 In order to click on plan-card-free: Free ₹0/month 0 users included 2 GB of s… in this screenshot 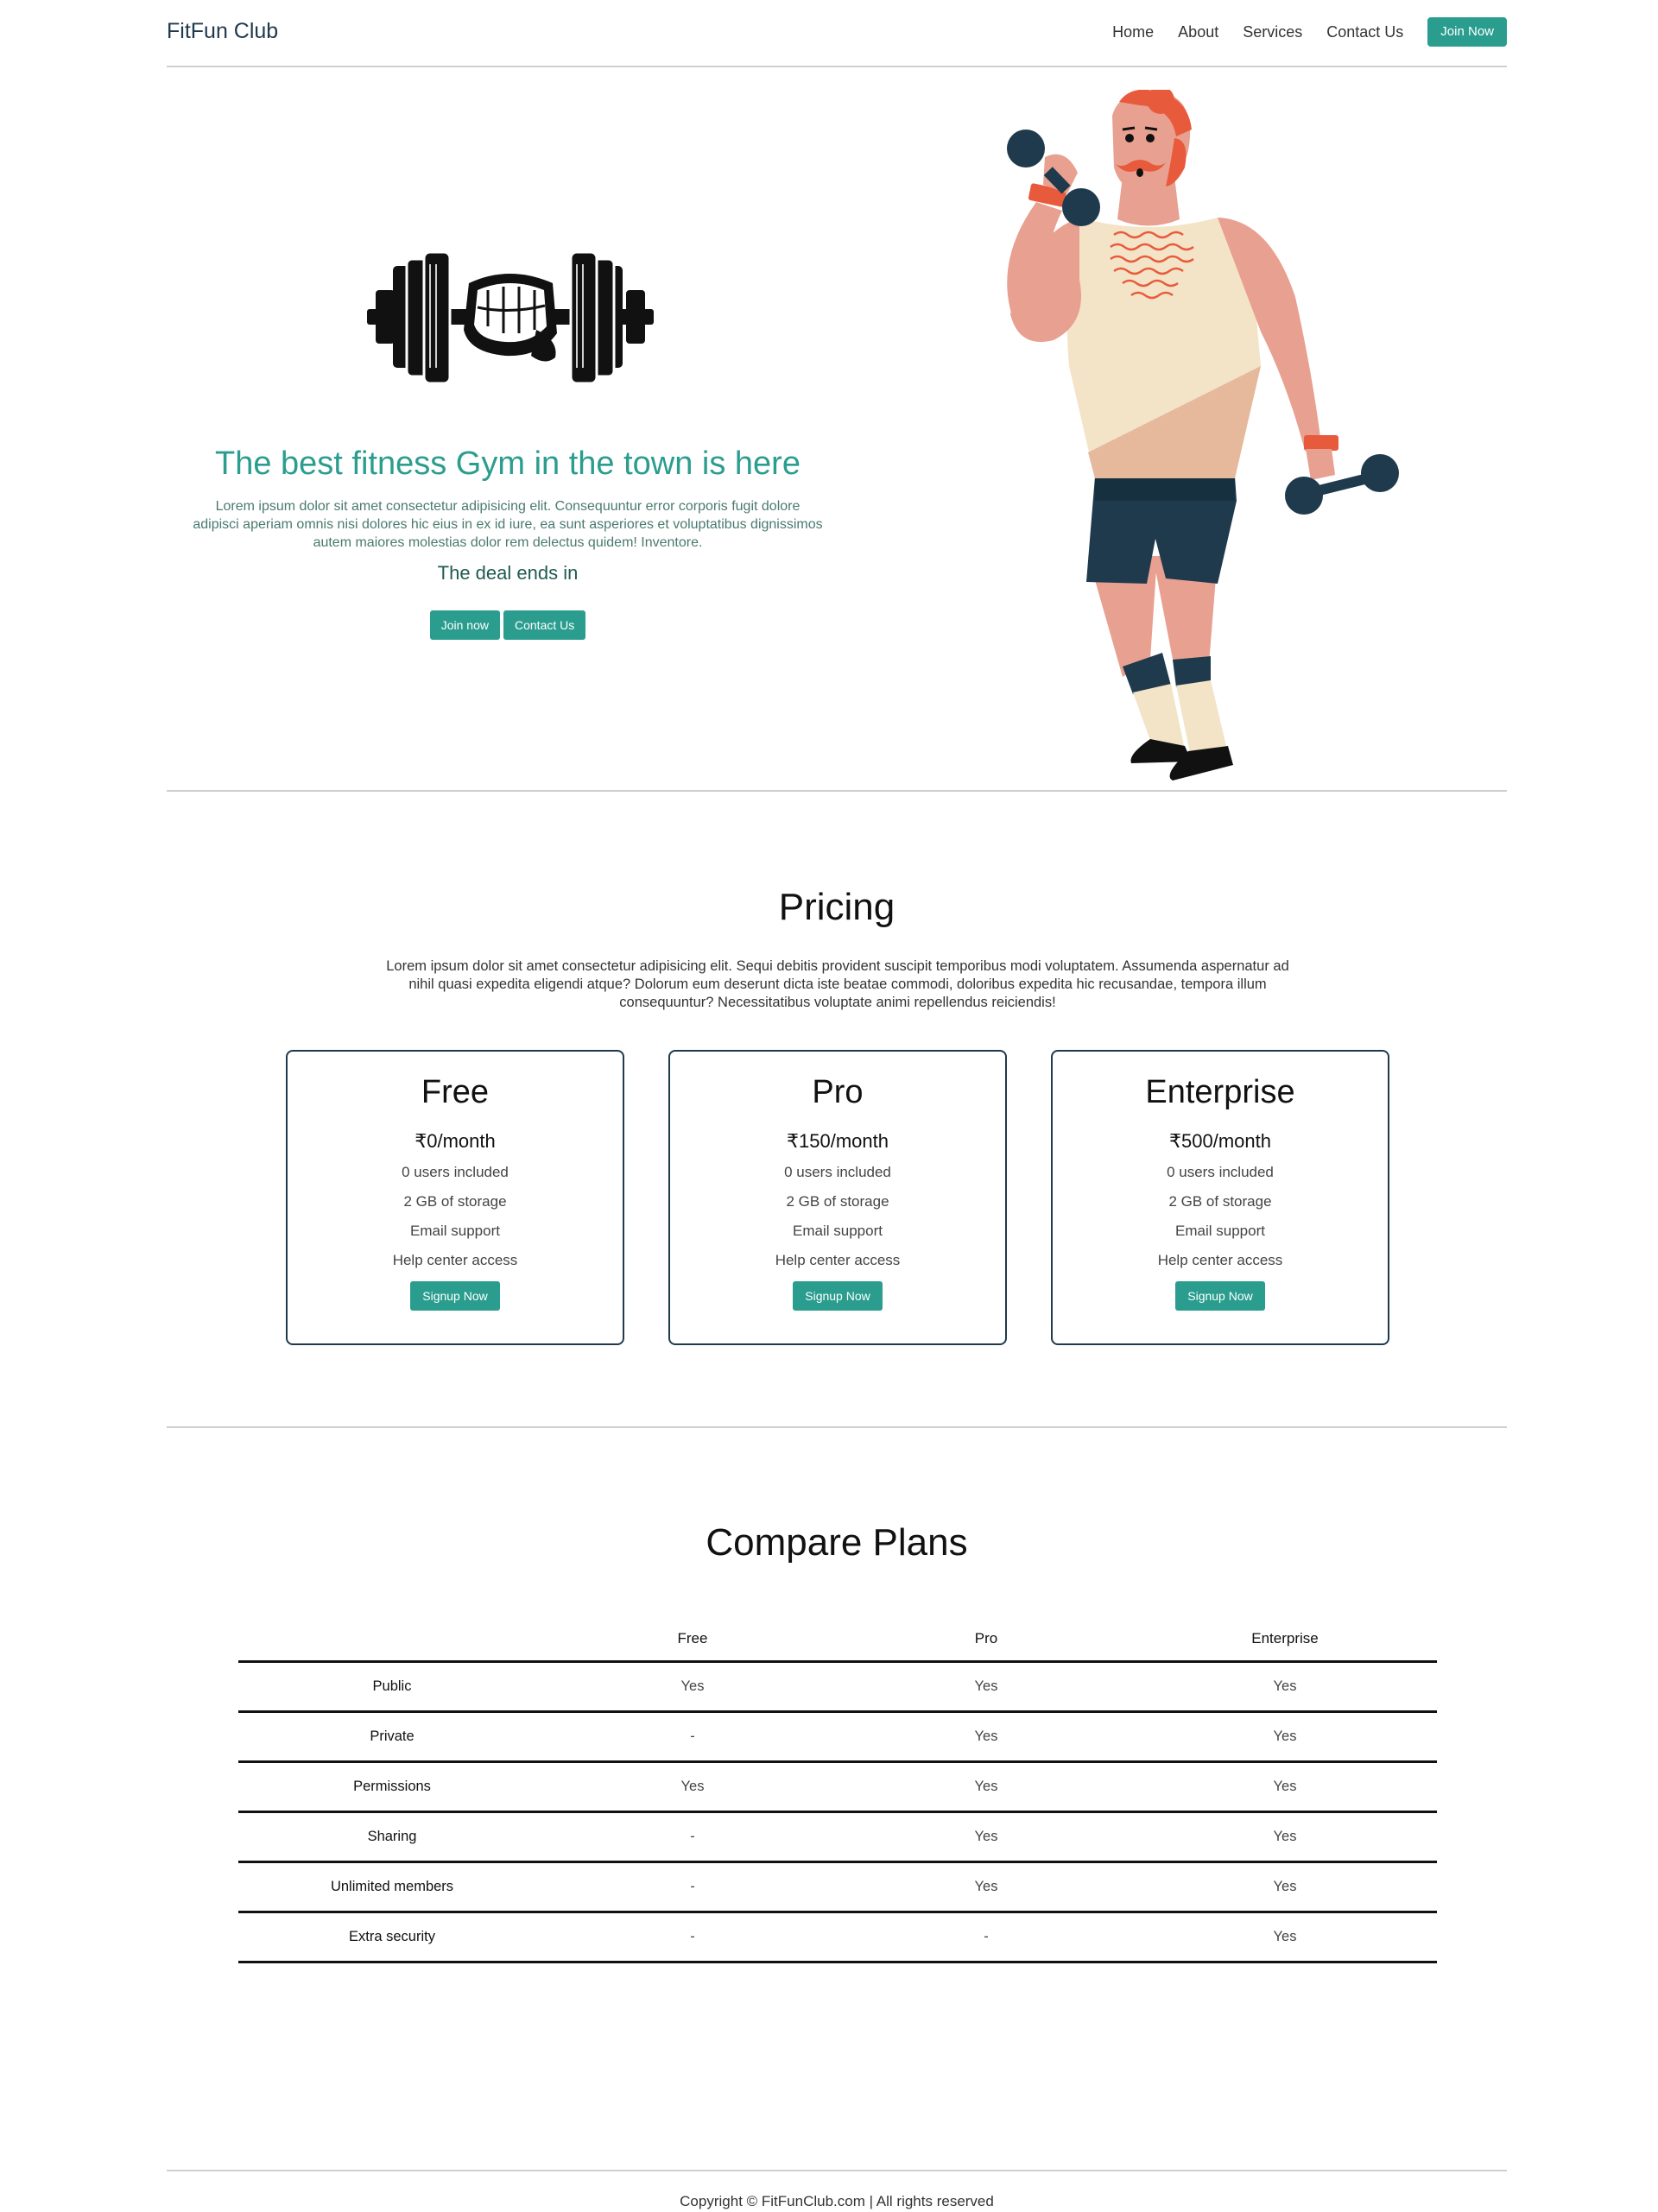, I will do `click(455, 1197)`.